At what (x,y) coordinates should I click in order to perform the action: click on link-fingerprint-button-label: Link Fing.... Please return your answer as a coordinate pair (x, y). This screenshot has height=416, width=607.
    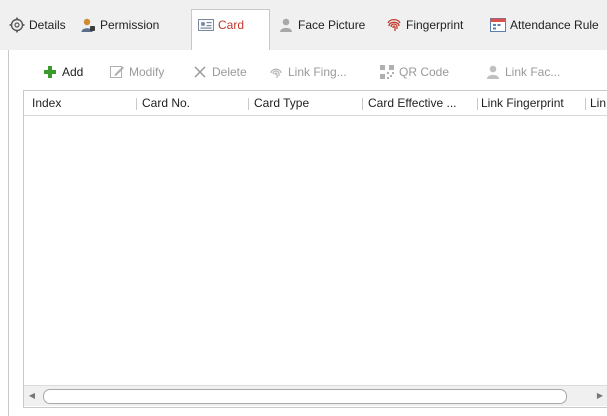
    Looking at the image, I should click on (317, 72).